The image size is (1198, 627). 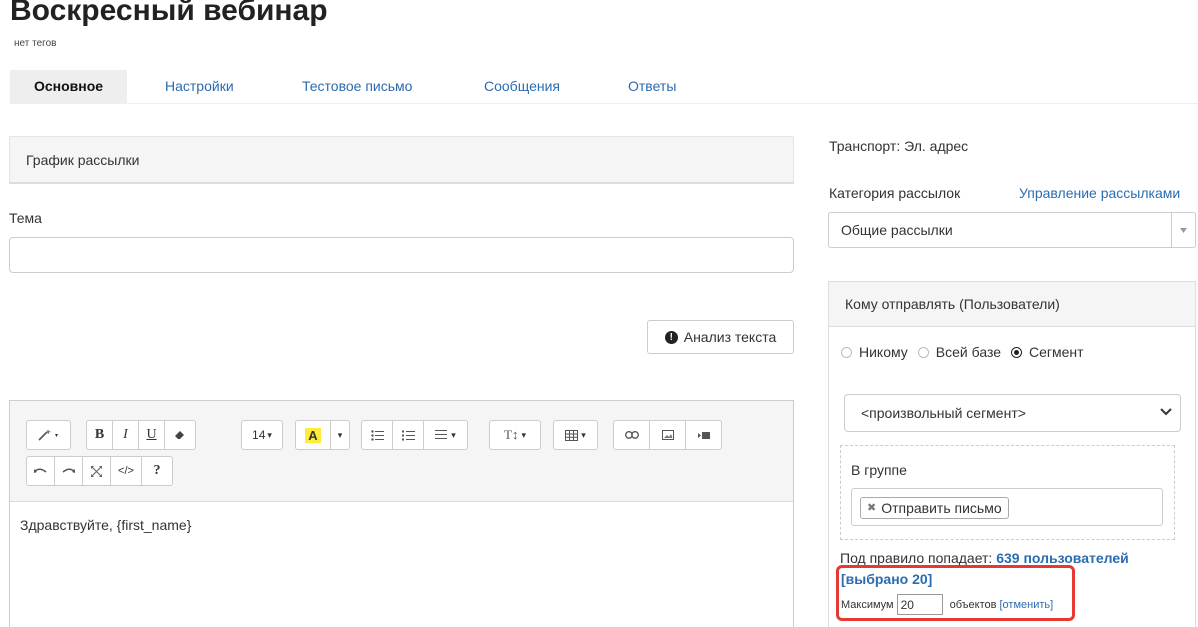 What do you see at coordinates (667, 435) in the screenshot?
I see `image-icon` at bounding box center [667, 435].